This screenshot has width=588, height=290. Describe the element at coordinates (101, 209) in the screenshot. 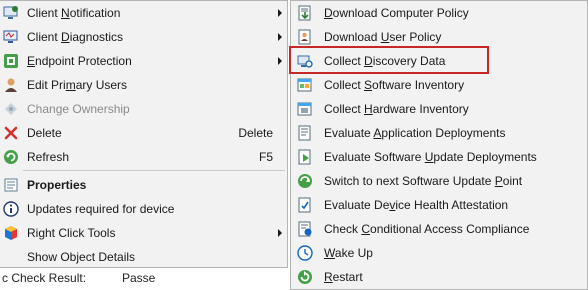

I see `menu-item-label: Updates required for device` at that location.